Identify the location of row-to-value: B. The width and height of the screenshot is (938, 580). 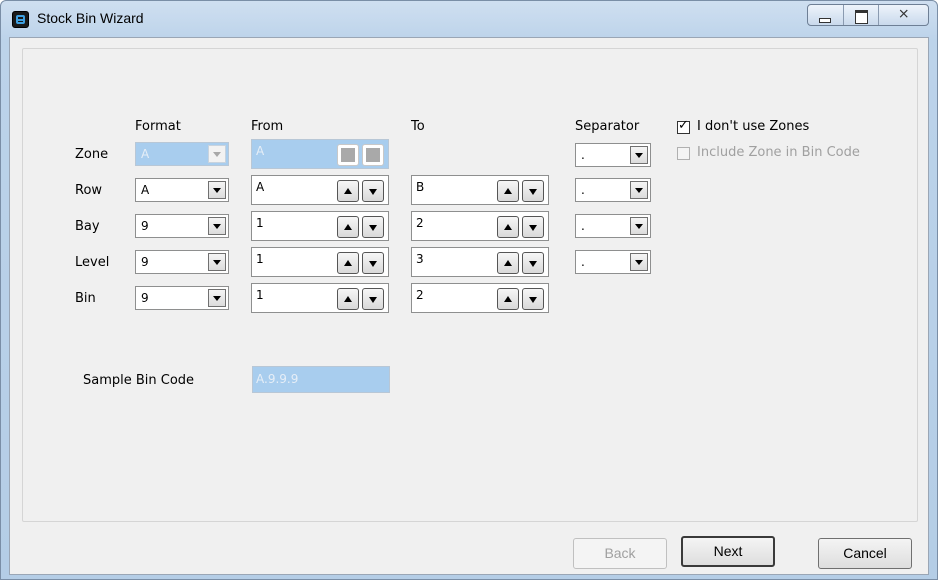
(420, 187).